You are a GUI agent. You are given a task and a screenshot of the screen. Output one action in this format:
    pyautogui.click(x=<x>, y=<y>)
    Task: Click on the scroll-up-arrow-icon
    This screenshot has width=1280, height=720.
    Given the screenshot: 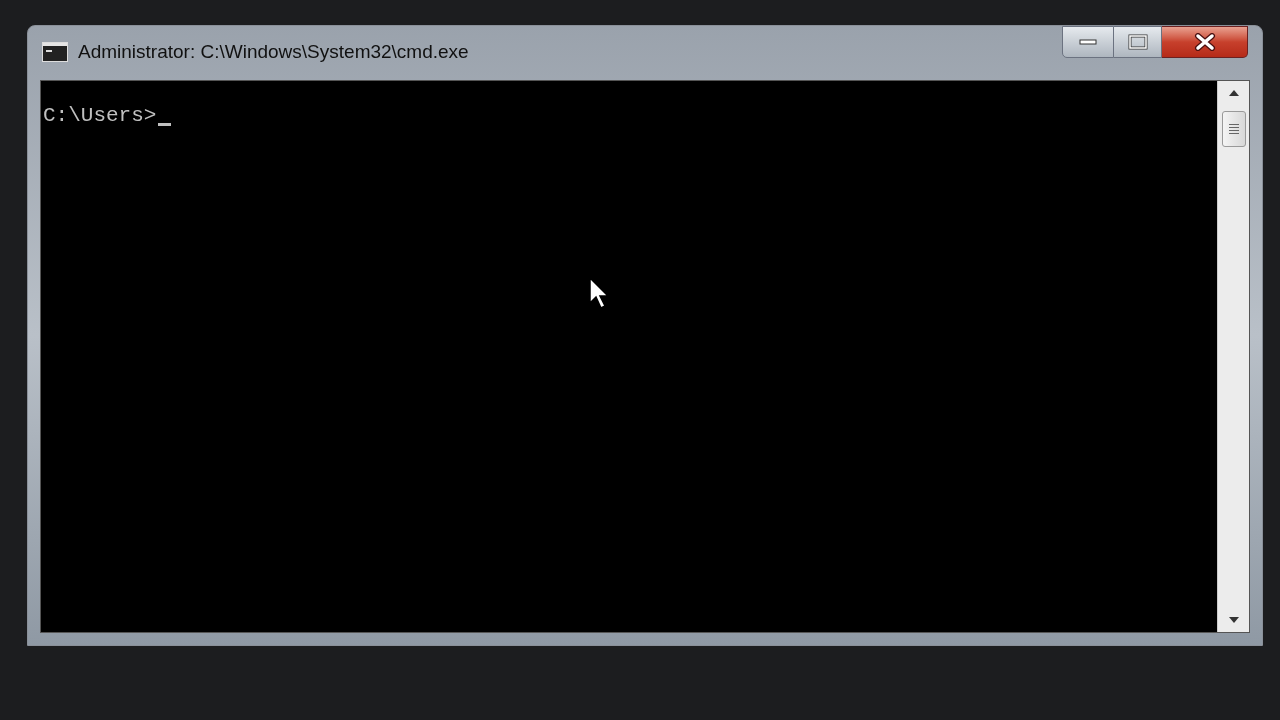 What is the action you would take?
    pyautogui.click(x=1233, y=93)
    